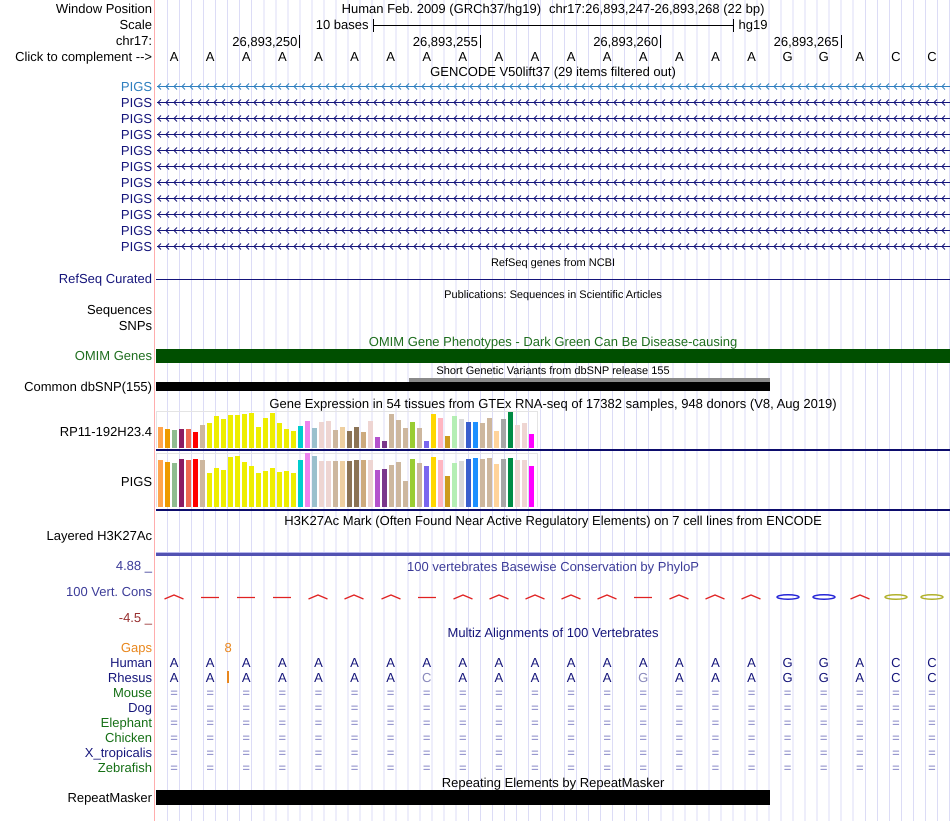 Image resolution: width=950 pixels, height=821 pixels. I want to click on track-label: SNPs, so click(135, 326).